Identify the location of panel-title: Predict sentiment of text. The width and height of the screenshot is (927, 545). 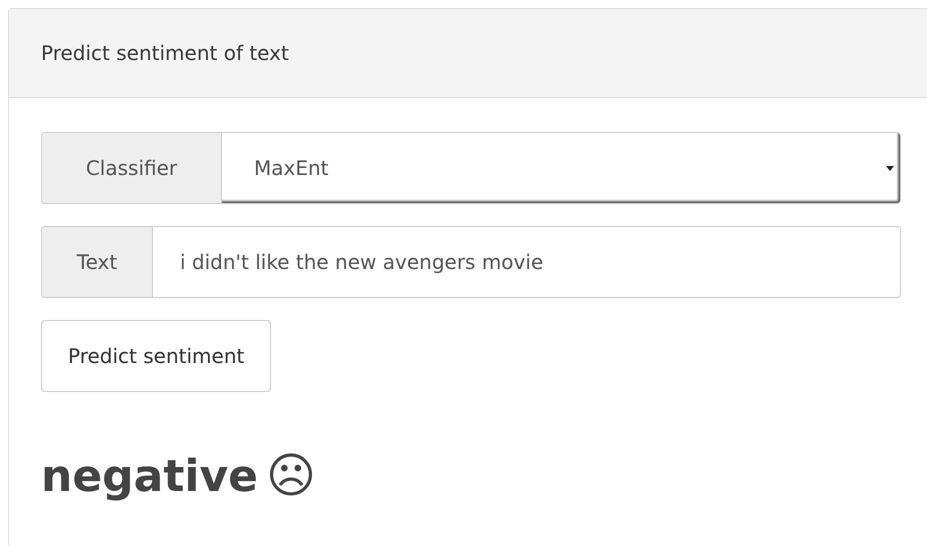
(165, 53).